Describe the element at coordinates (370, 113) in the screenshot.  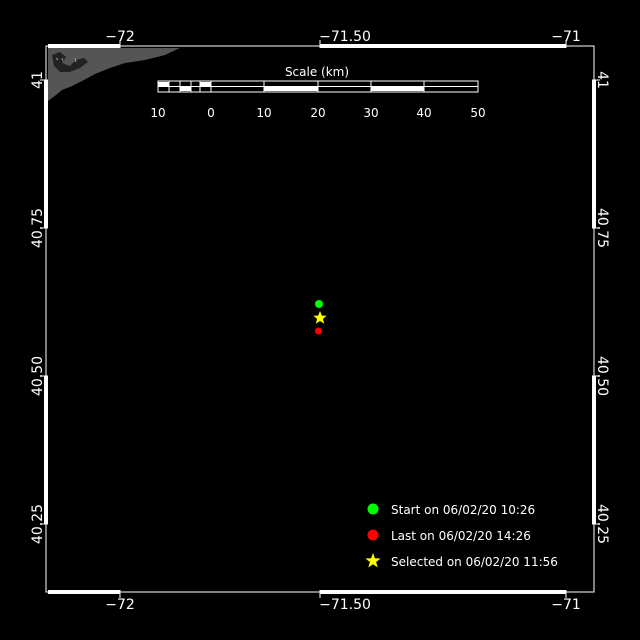
I see `scale-label: 30` at that location.